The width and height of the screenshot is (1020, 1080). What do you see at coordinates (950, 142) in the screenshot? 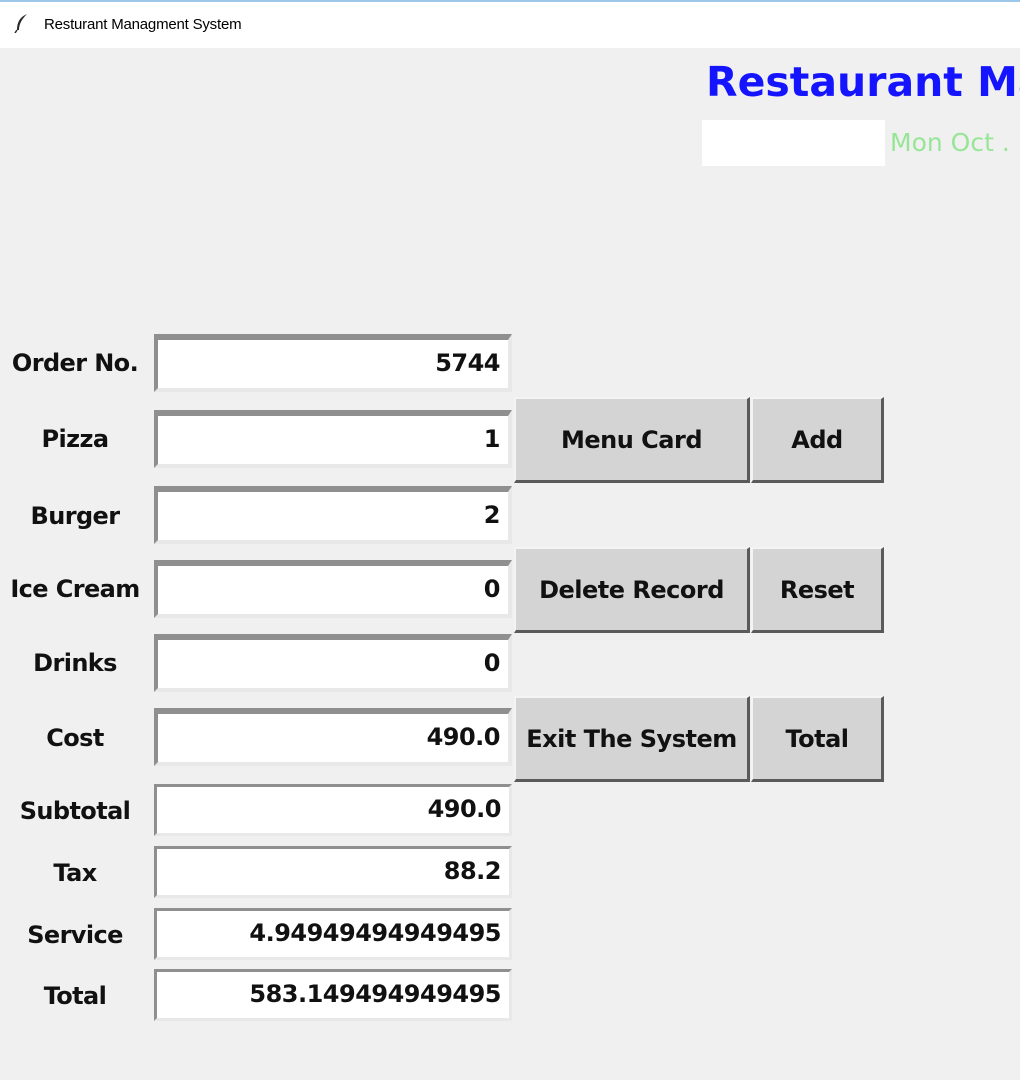
I see `date-label: Mon Oct .` at bounding box center [950, 142].